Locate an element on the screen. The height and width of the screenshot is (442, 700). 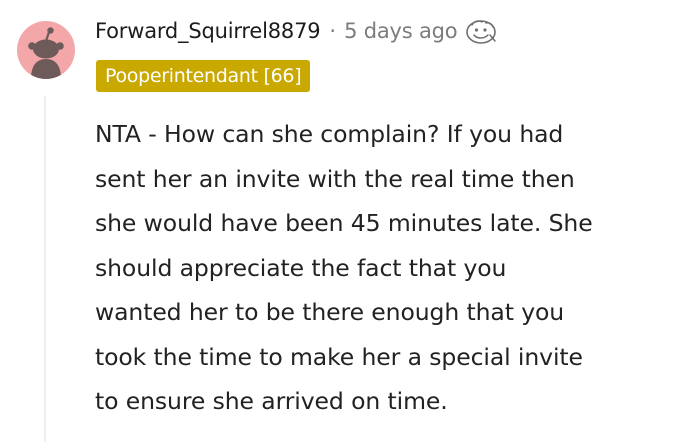
comment-meta: Forward_Squirrel8879 · 5 days ago is located at coordinates (296, 31).